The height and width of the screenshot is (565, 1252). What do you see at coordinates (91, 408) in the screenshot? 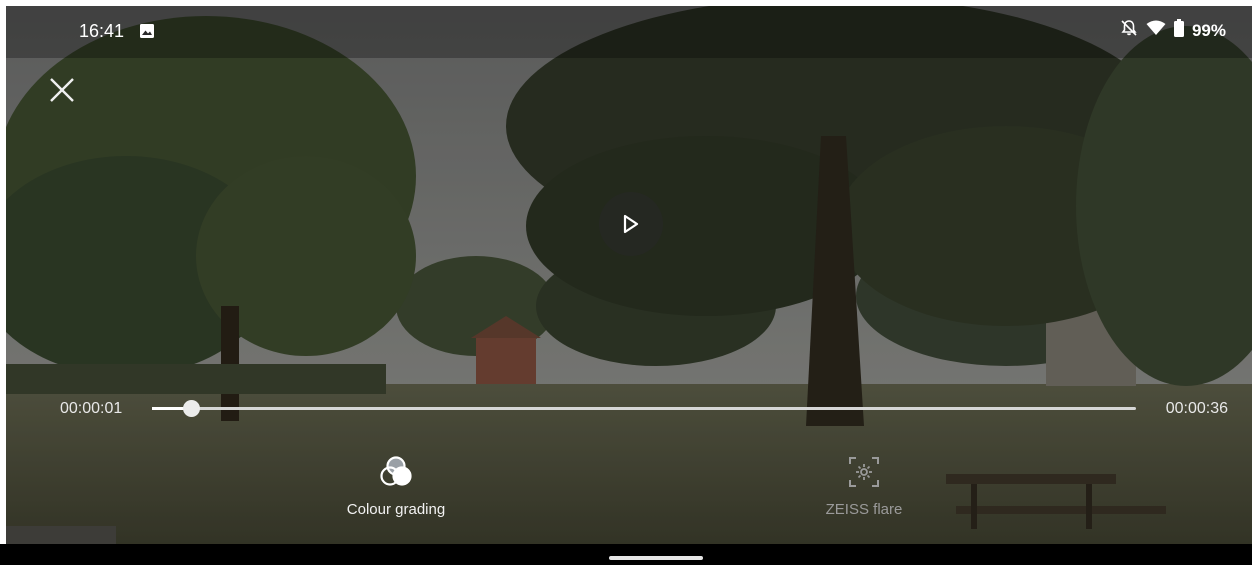
I see `current-time: 00:00:01` at bounding box center [91, 408].